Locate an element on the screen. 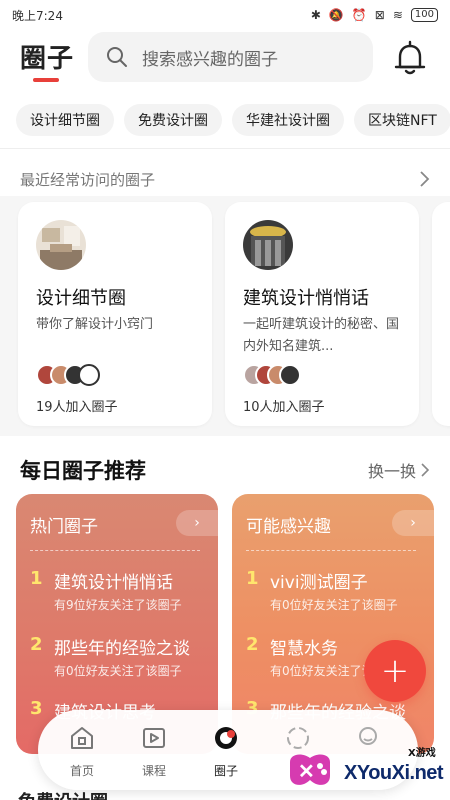  panel-title: 热门圈子 is located at coordinates (64, 527).